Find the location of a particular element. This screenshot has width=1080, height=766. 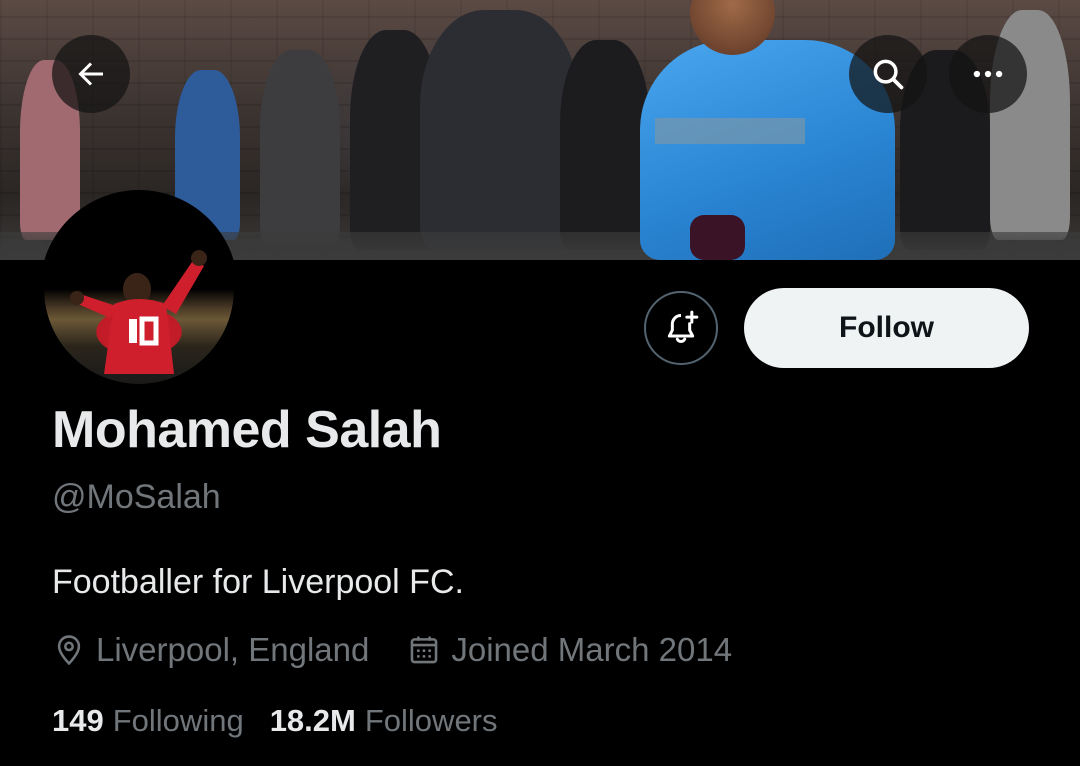

joined-text: Joined March 2014 is located at coordinates (592, 649).